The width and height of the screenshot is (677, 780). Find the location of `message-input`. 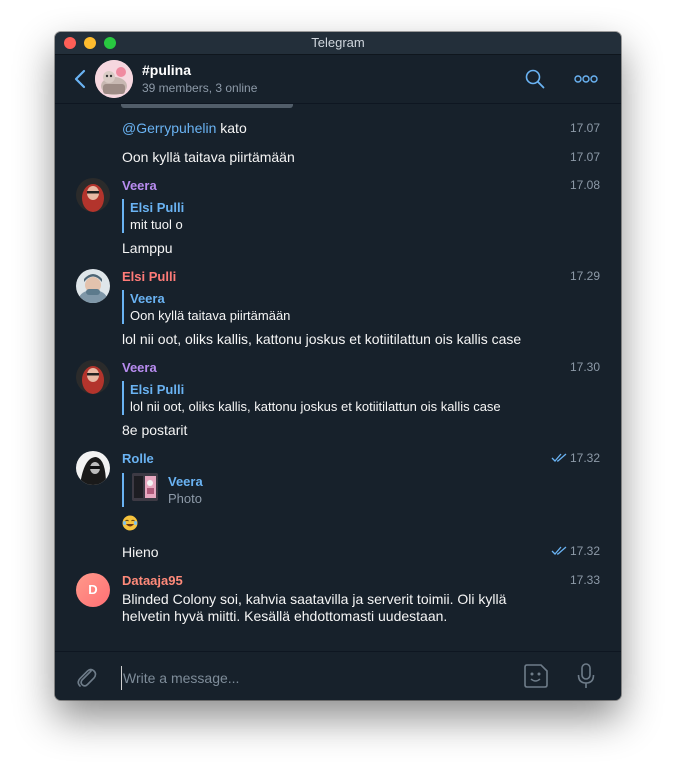

message-input is located at coordinates (313, 678).